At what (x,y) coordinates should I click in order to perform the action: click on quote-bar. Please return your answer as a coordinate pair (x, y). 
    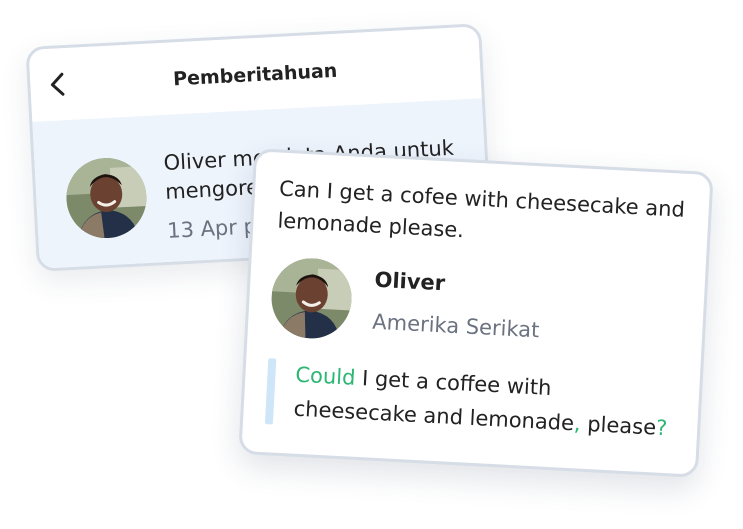
    Looking at the image, I should click on (270, 391).